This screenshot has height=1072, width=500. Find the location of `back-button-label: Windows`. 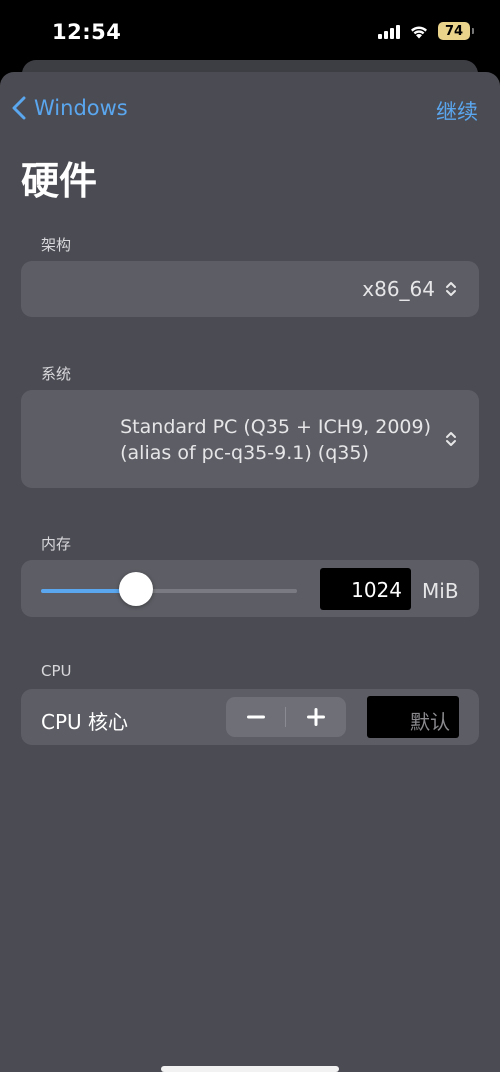

back-button-label: Windows is located at coordinates (81, 108).